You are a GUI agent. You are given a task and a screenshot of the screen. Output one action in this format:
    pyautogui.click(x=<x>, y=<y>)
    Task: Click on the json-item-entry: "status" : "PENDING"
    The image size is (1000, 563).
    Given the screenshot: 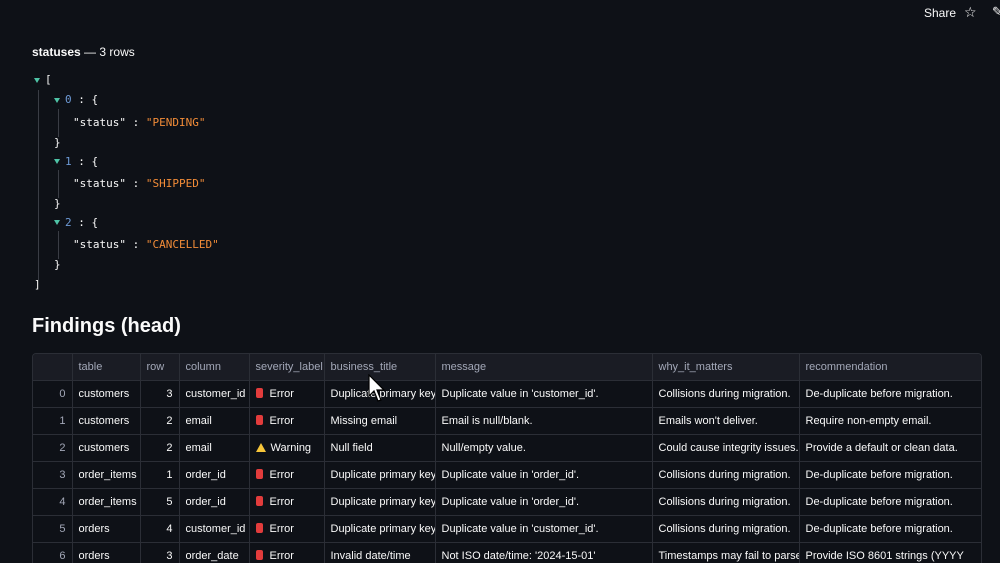 What is the action you would take?
    pyautogui.click(x=139, y=123)
    